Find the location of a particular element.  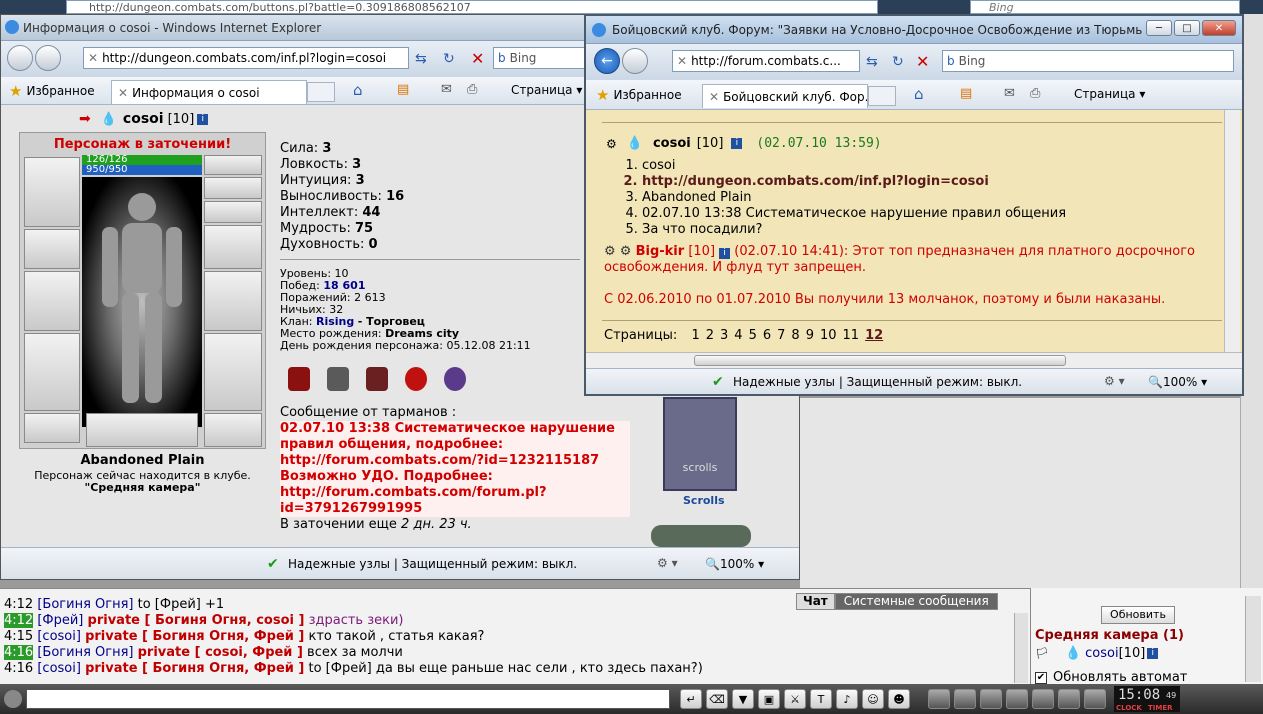

moderator-name: Big-kir is located at coordinates (660, 251).